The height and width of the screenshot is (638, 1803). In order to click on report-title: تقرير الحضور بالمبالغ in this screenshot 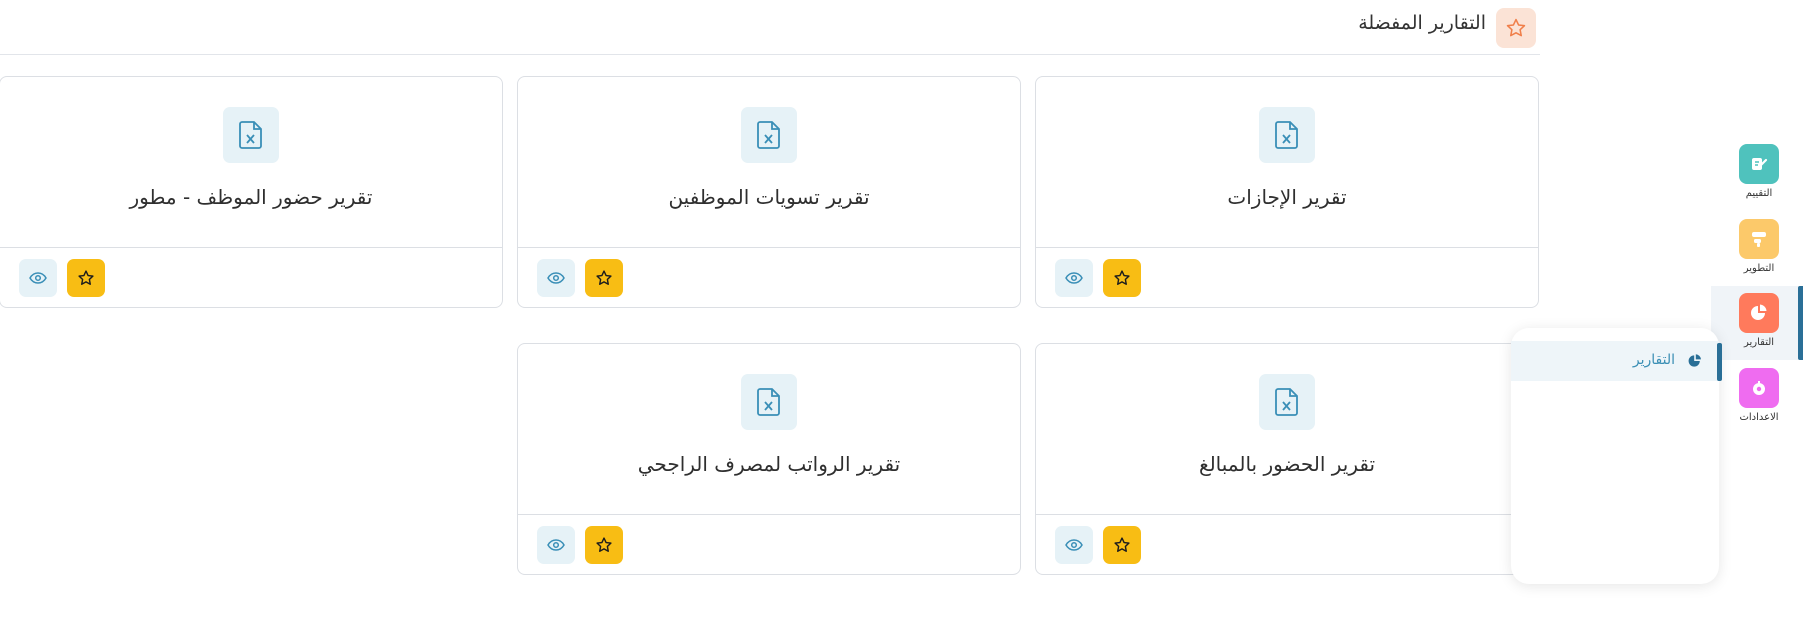, I will do `click(1287, 464)`.